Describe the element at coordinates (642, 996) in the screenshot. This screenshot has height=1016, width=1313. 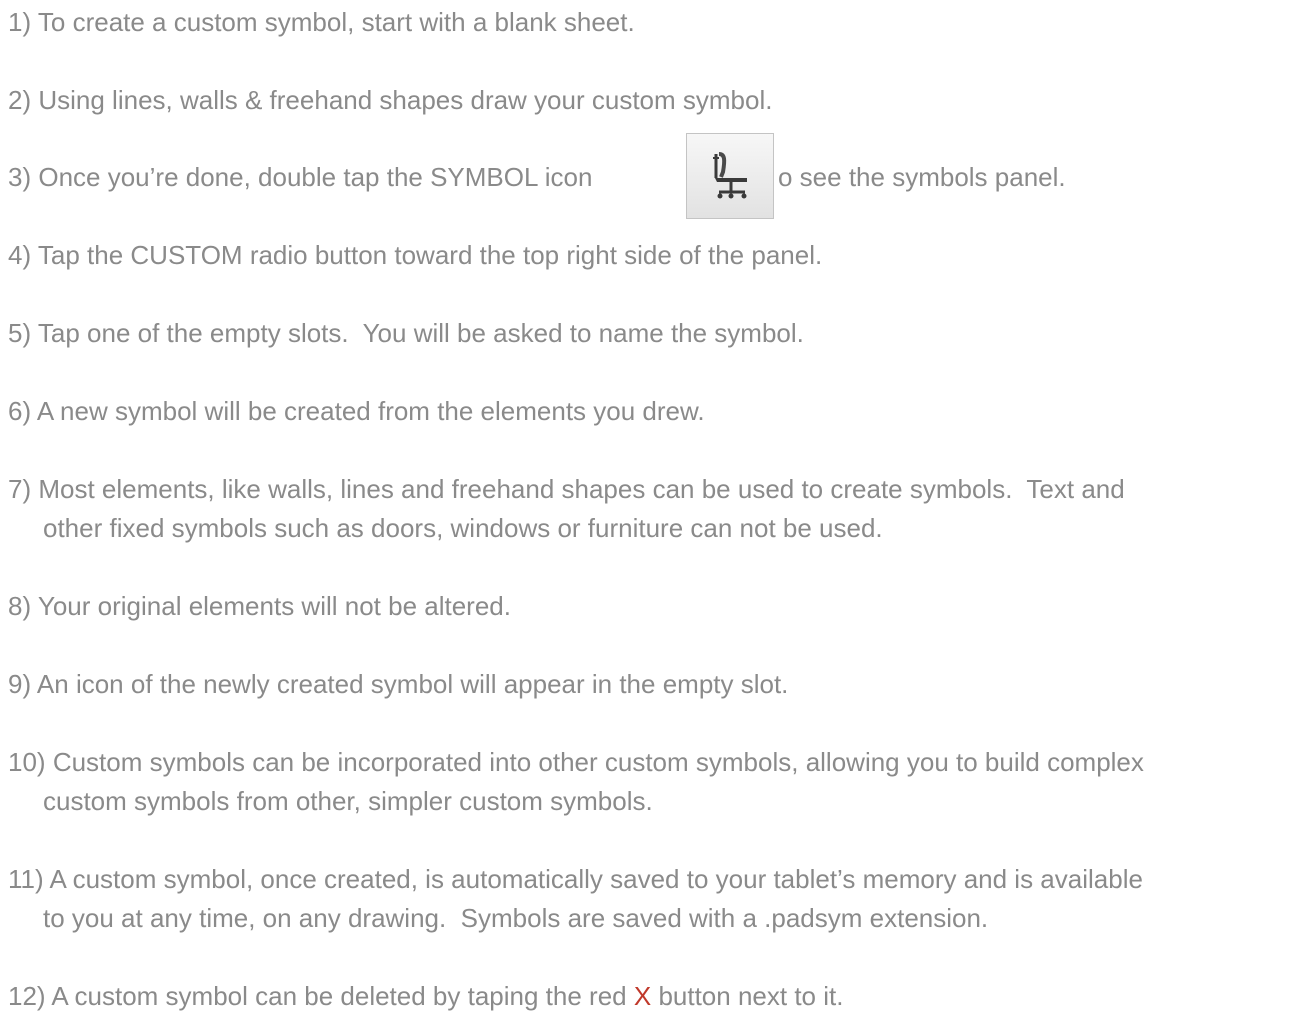
I see `delete-x-mark: X` at that location.